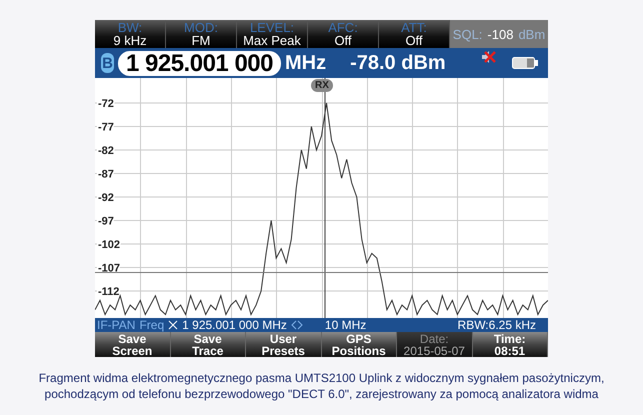 The image size is (643, 415). I want to click on setting-button: MOD: FM, so click(201, 34).